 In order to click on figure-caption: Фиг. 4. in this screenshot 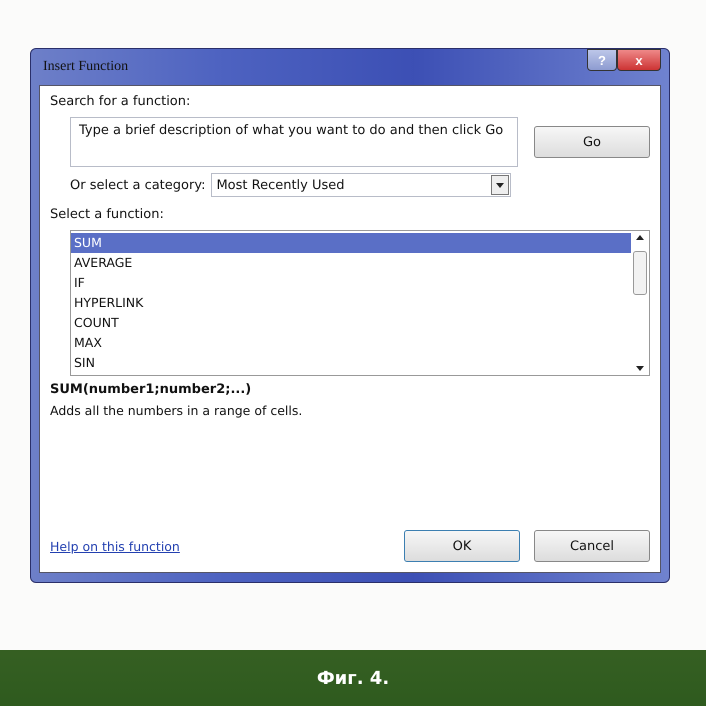, I will do `click(353, 678)`.